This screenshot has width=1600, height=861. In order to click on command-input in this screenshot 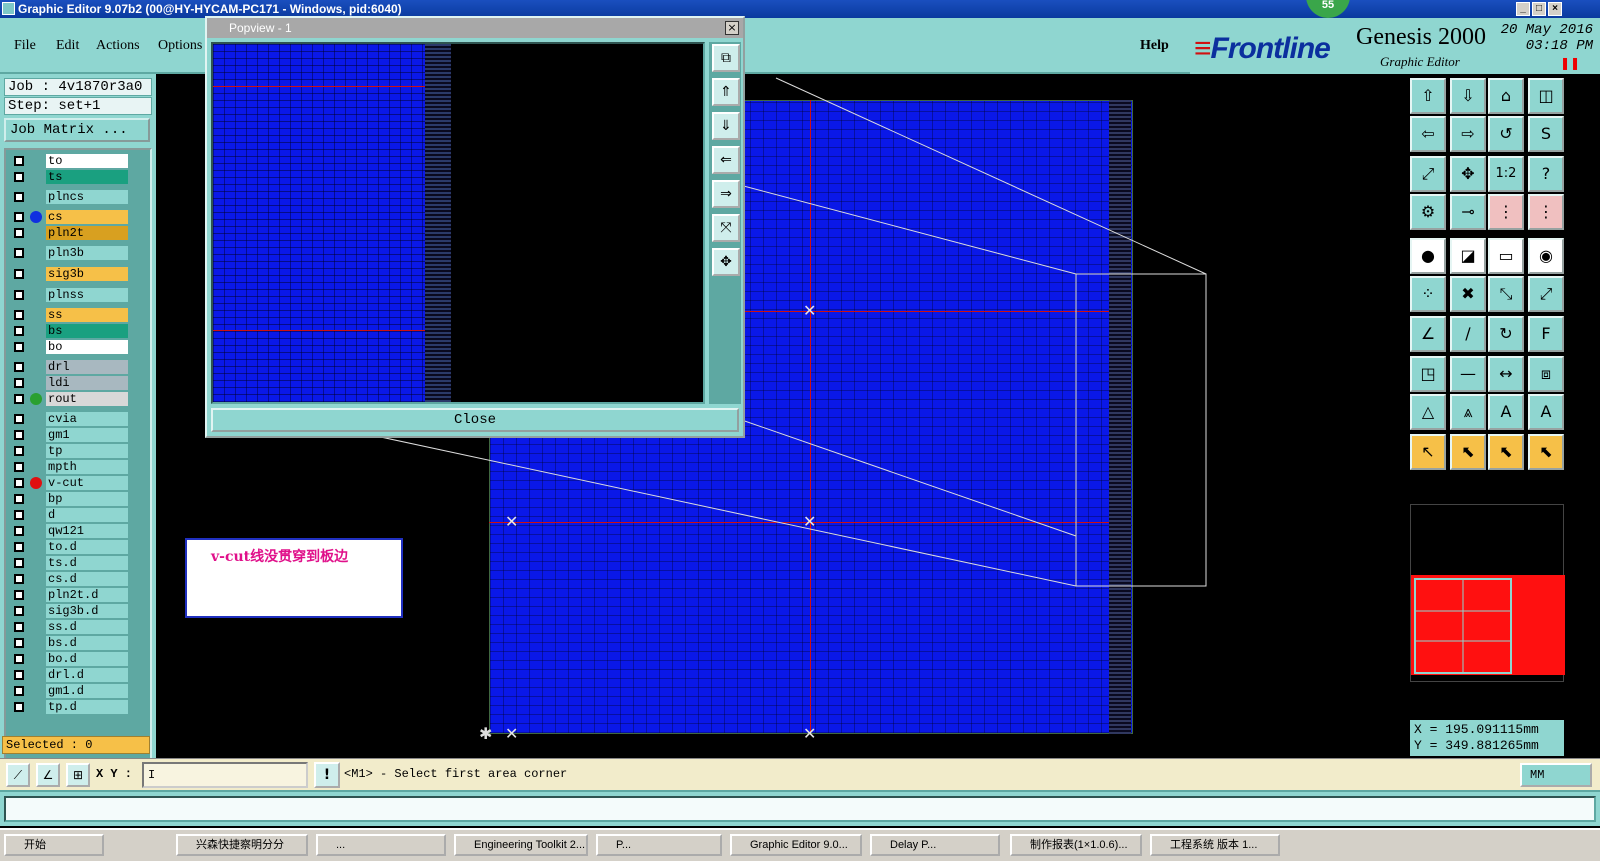, I will do `click(800, 809)`.